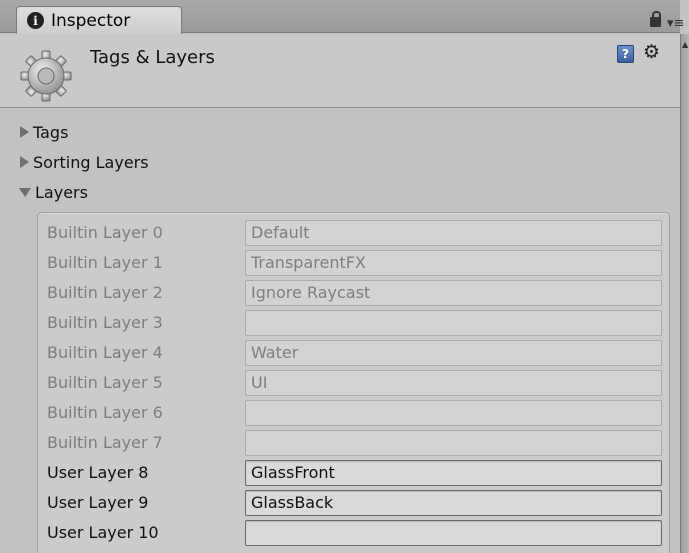  What do you see at coordinates (342, 17) in the screenshot?
I see `tab-bar: i Inspector ▾≡` at bounding box center [342, 17].